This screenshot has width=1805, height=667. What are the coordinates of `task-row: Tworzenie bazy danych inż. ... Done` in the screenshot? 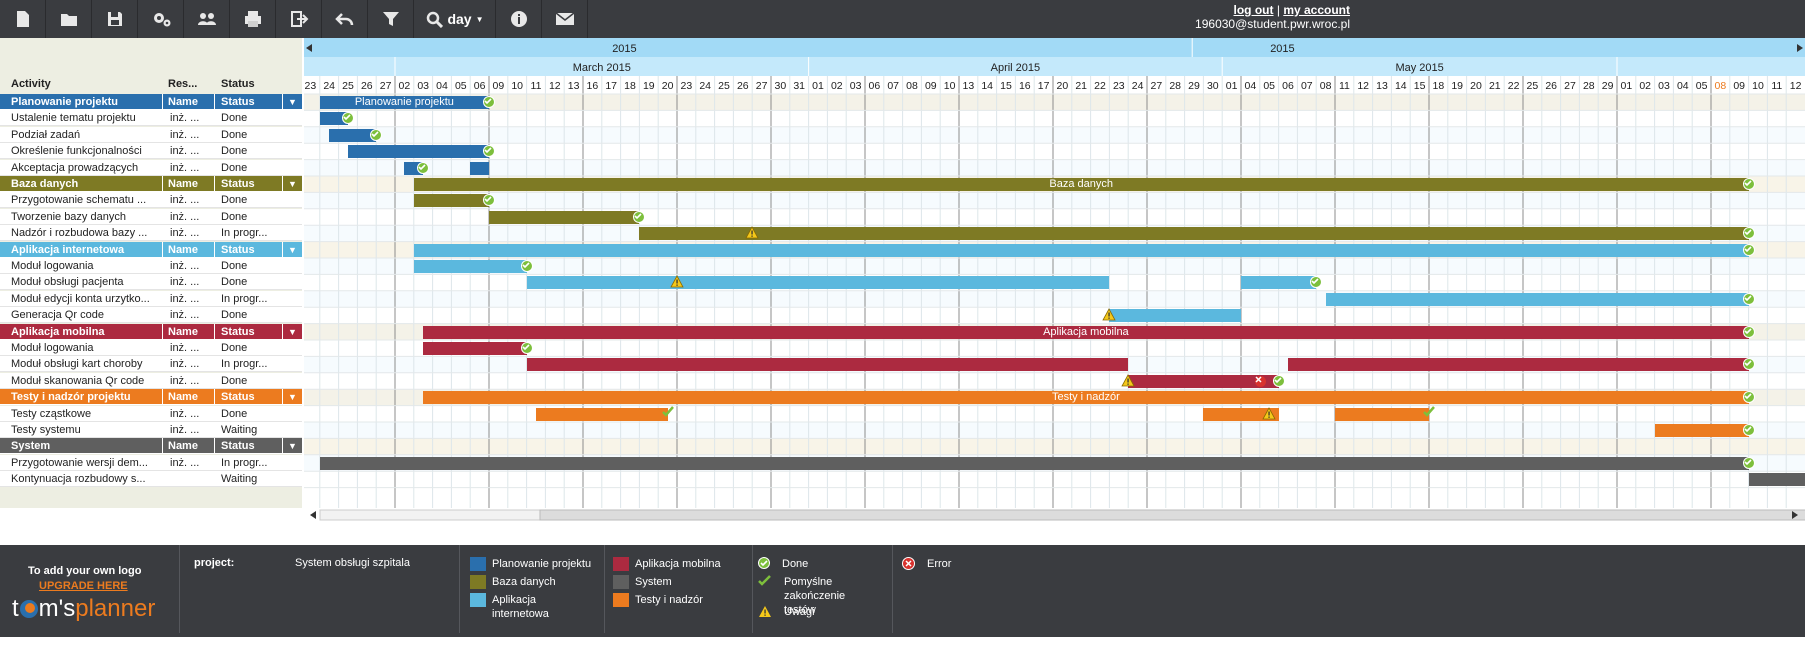 It's located at (151, 216).